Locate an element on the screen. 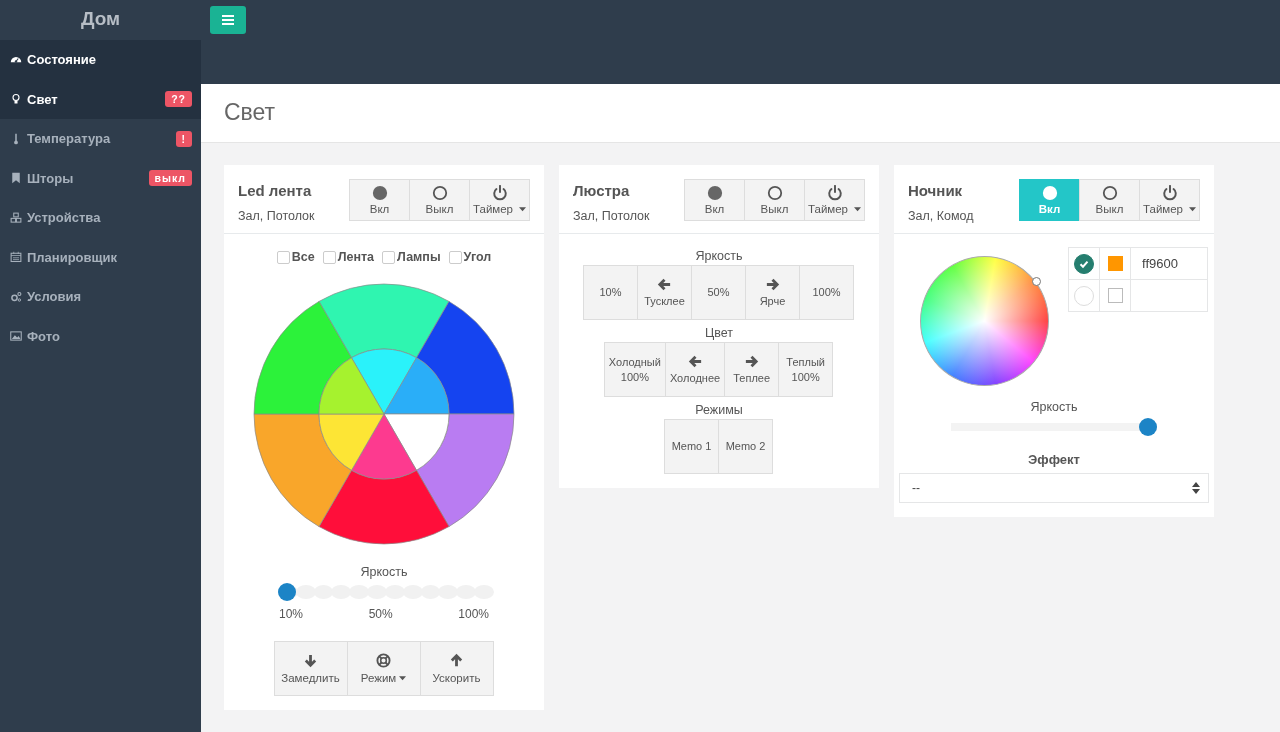 The image size is (1280, 732). menu-icon is located at coordinates (228, 20).